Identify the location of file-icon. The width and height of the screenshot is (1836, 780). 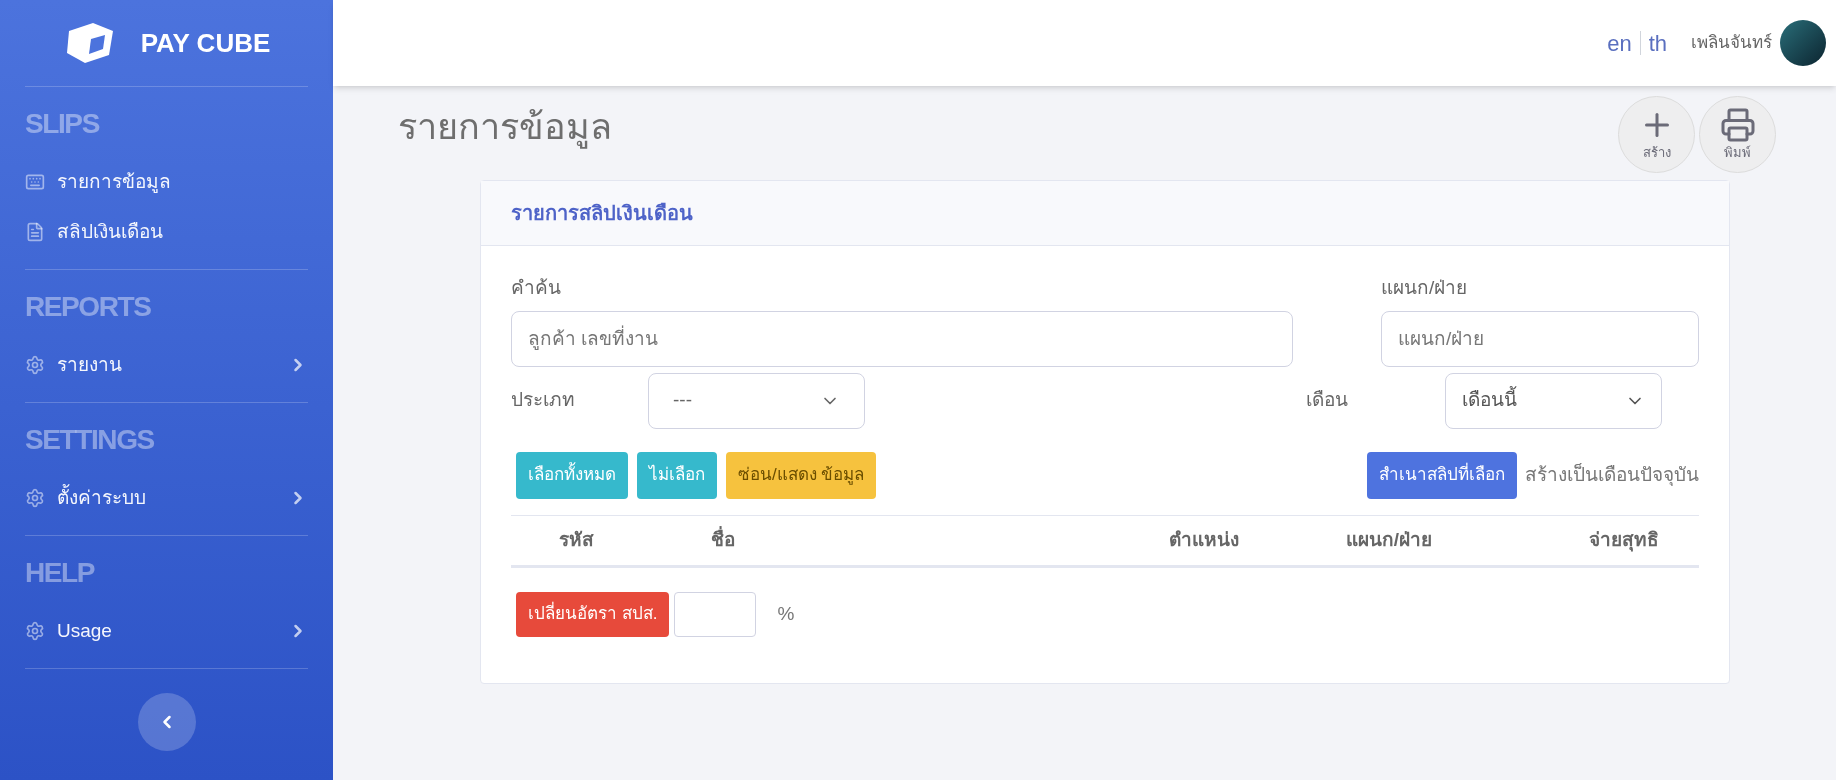
(35, 232).